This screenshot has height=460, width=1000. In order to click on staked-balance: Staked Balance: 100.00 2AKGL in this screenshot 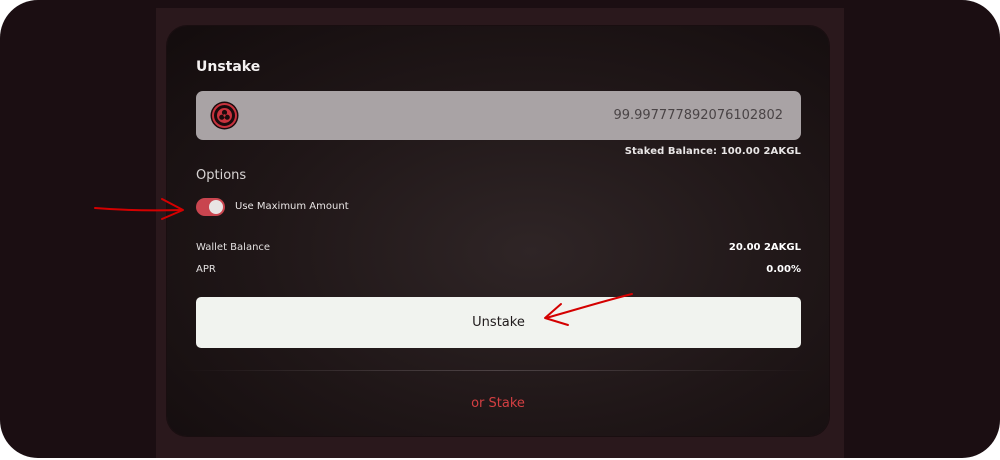, I will do `click(712, 151)`.